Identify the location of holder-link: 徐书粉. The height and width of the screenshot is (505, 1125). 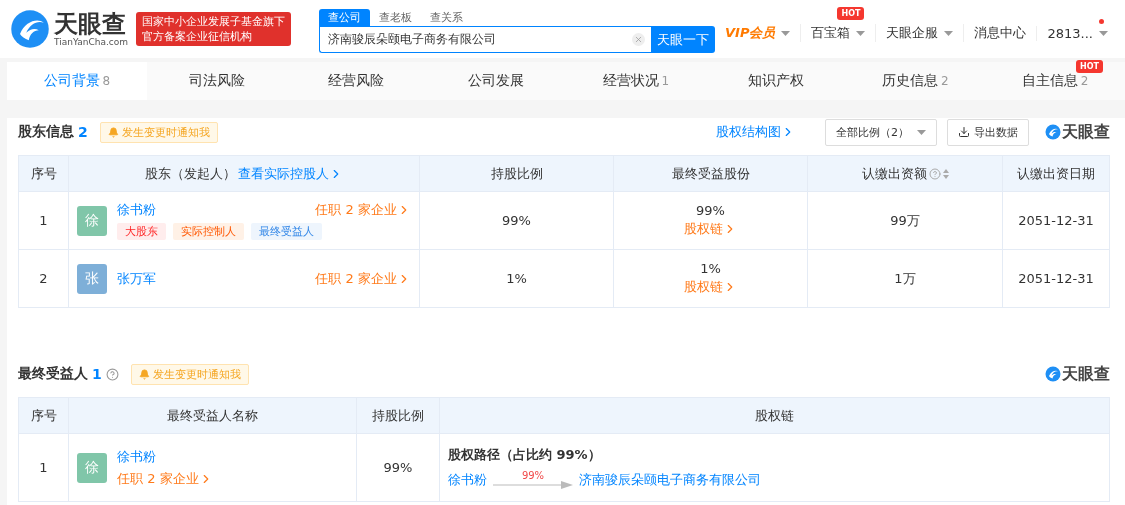
(467, 479).